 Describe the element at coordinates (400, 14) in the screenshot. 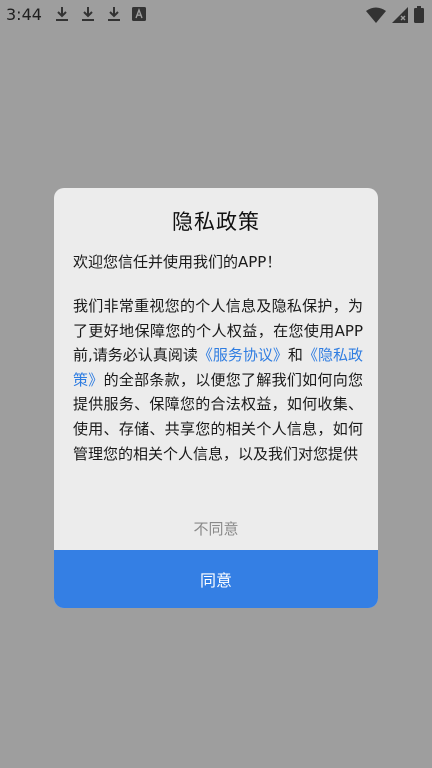

I see `cellular-signal-icon` at that location.